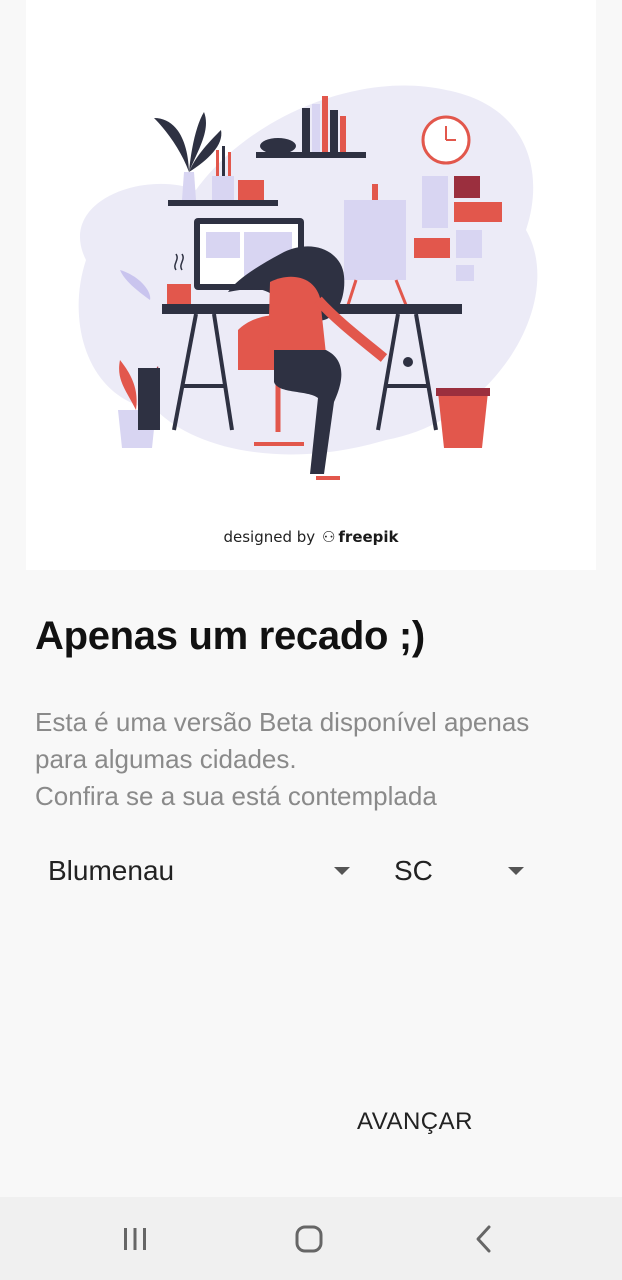 The width and height of the screenshot is (622, 1280). What do you see at coordinates (413, 870) in the screenshot?
I see `state-select-value: SC` at bounding box center [413, 870].